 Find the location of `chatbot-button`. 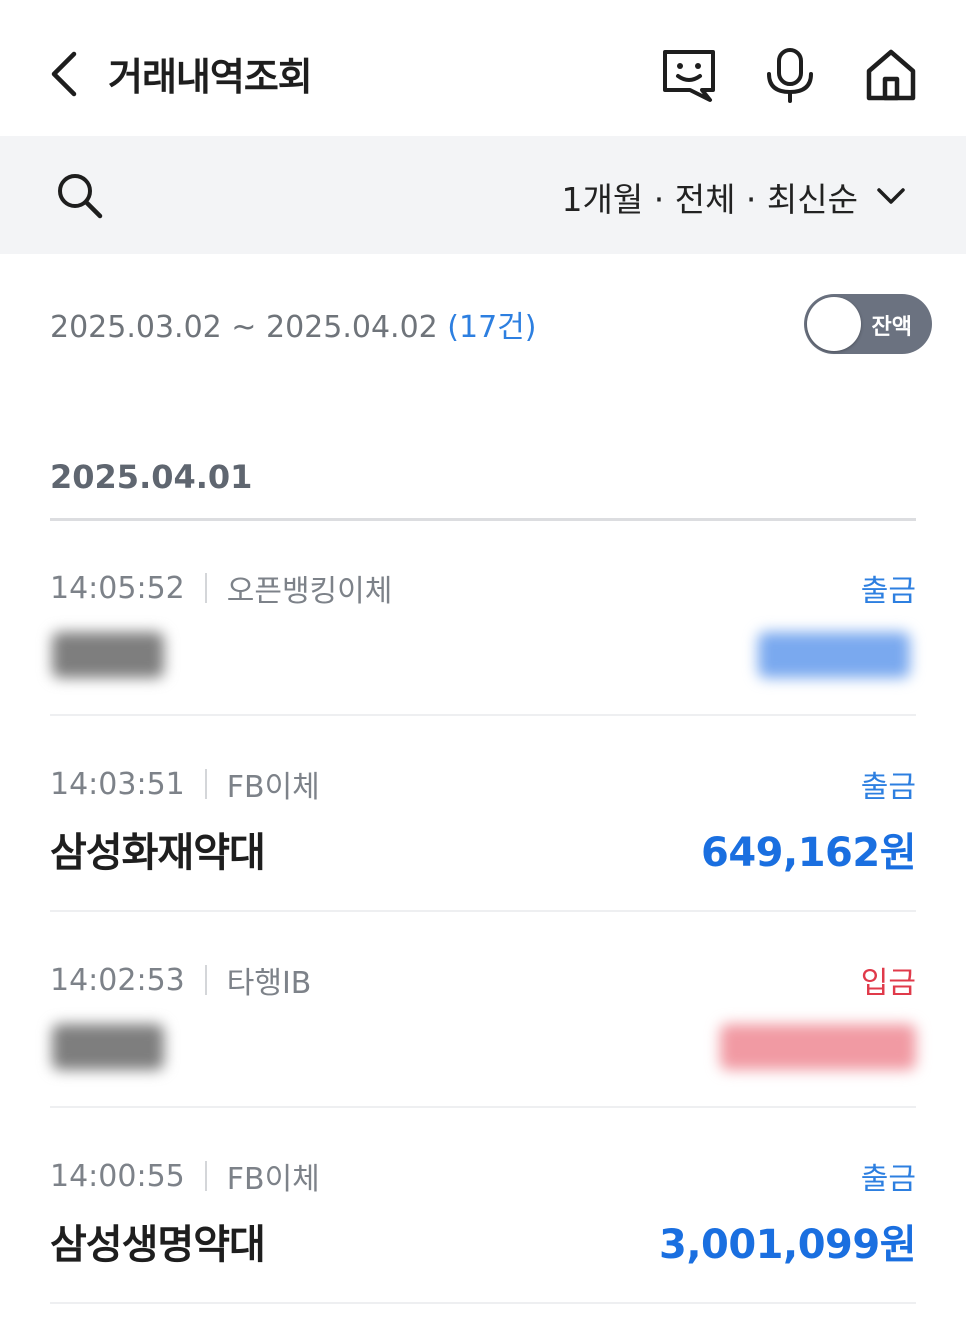

chatbot-button is located at coordinates (689, 75).